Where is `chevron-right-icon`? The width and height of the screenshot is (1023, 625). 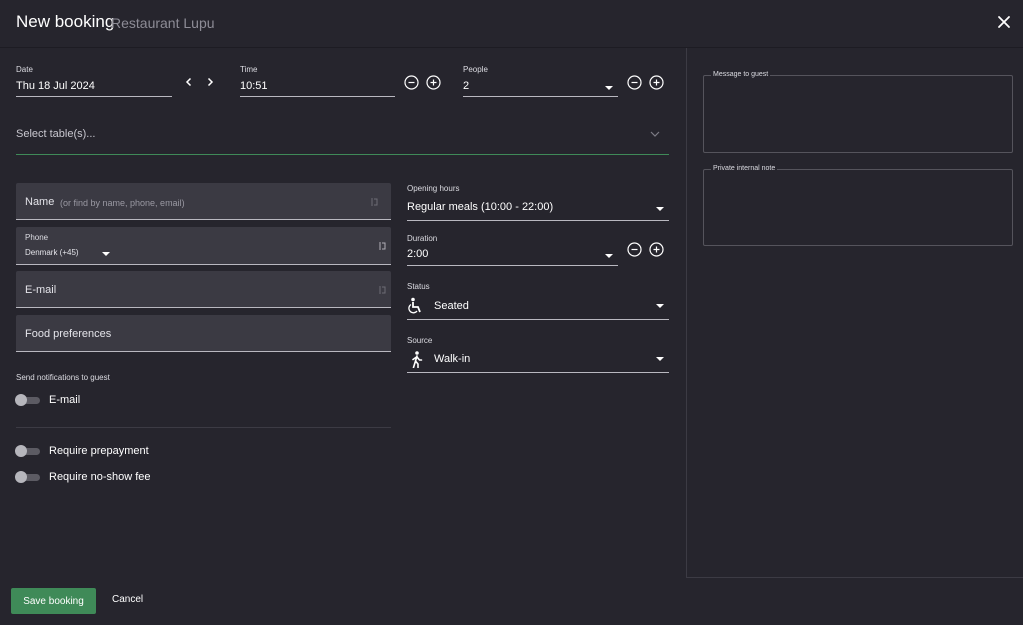
chevron-right-icon is located at coordinates (210, 82).